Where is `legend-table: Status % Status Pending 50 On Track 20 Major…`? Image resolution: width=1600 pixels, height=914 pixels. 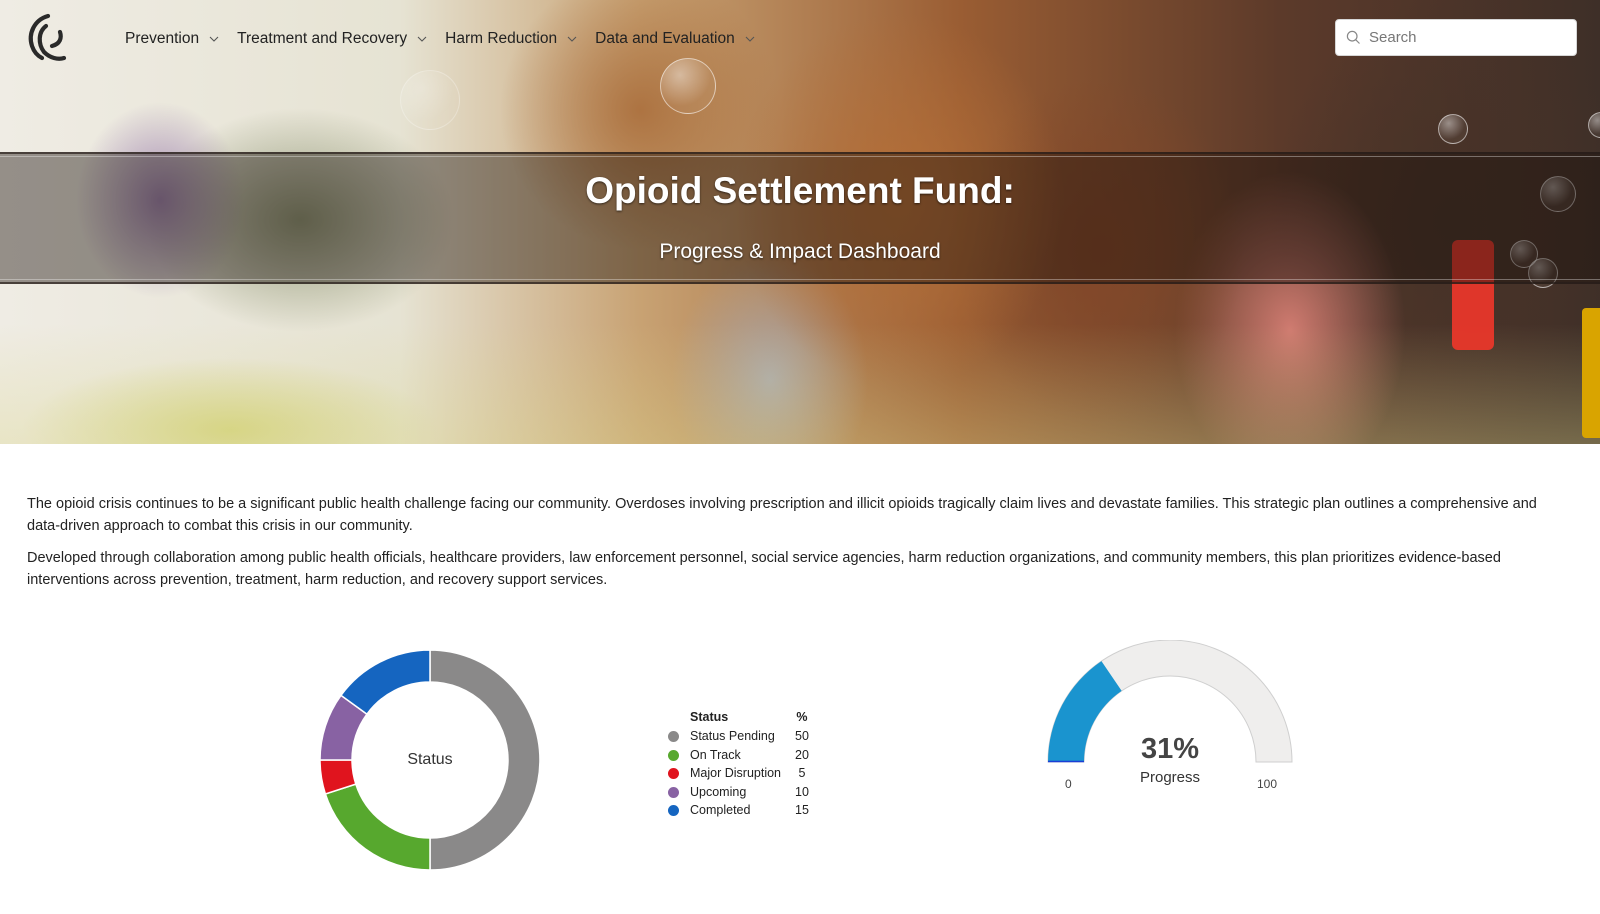
legend-table: Status % Status Pending 50 On Track 20 Major… is located at coordinates (738, 765).